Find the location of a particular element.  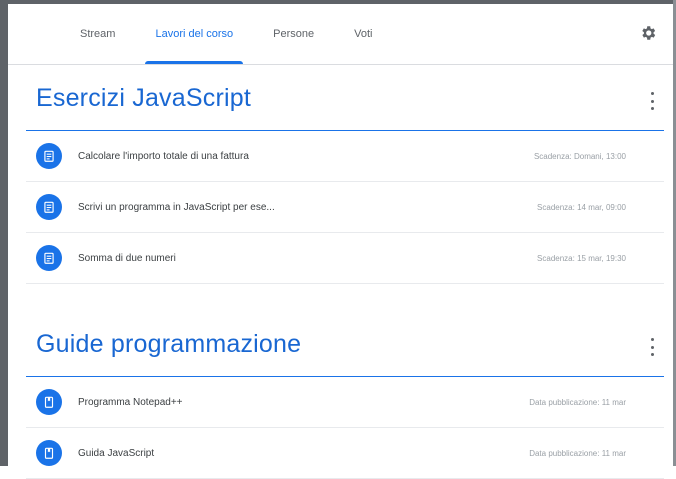

tab-voti: Voti is located at coordinates (363, 34).